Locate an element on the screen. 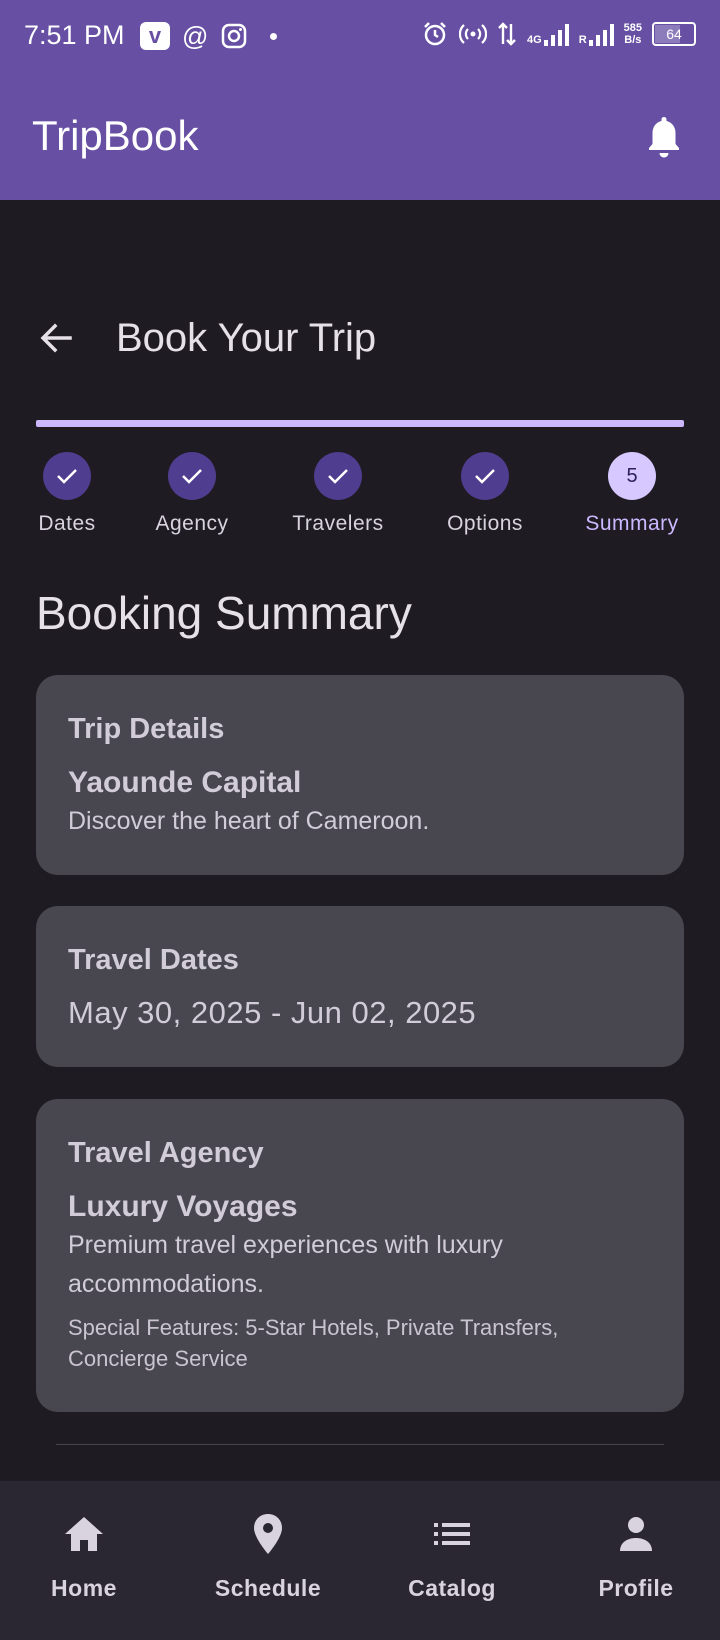 This screenshot has height=1640, width=720. card-title: Trip Details is located at coordinates (146, 729).